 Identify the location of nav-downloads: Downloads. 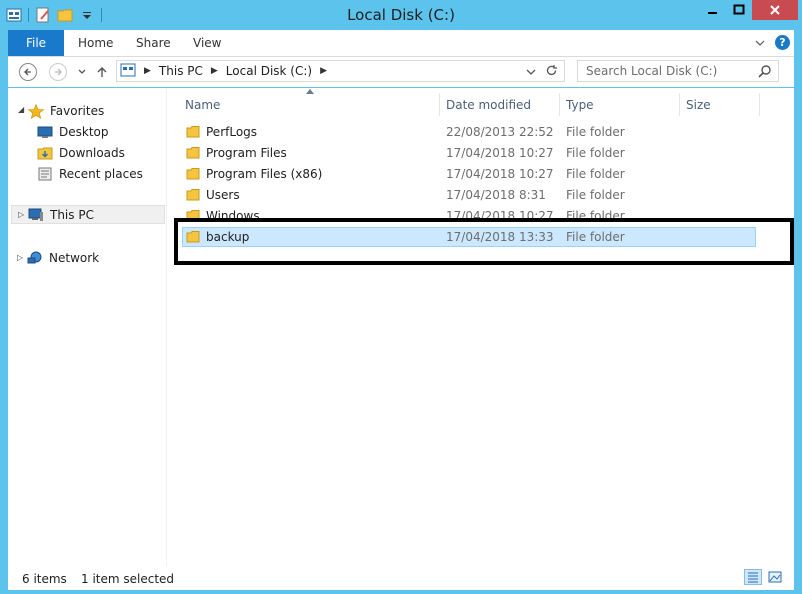
(81, 152).